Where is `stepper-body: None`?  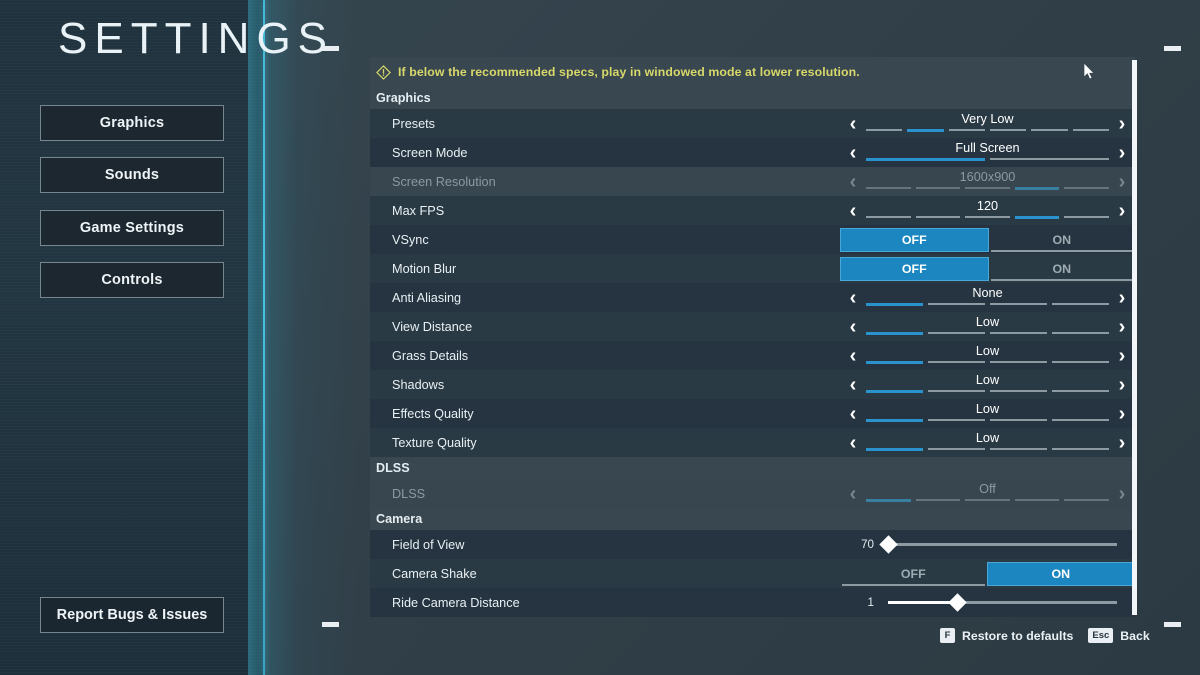
stepper-body: None is located at coordinates (987, 297).